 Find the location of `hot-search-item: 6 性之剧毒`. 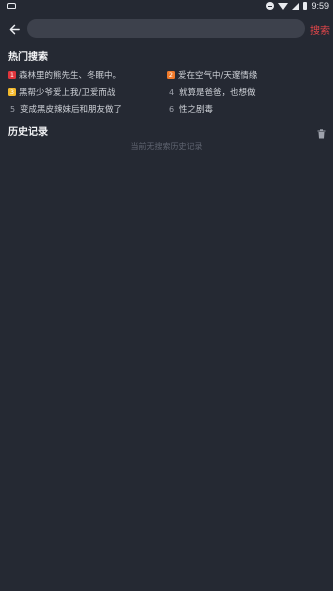

hot-search-item: 6 性之剧毒 is located at coordinates (190, 109).